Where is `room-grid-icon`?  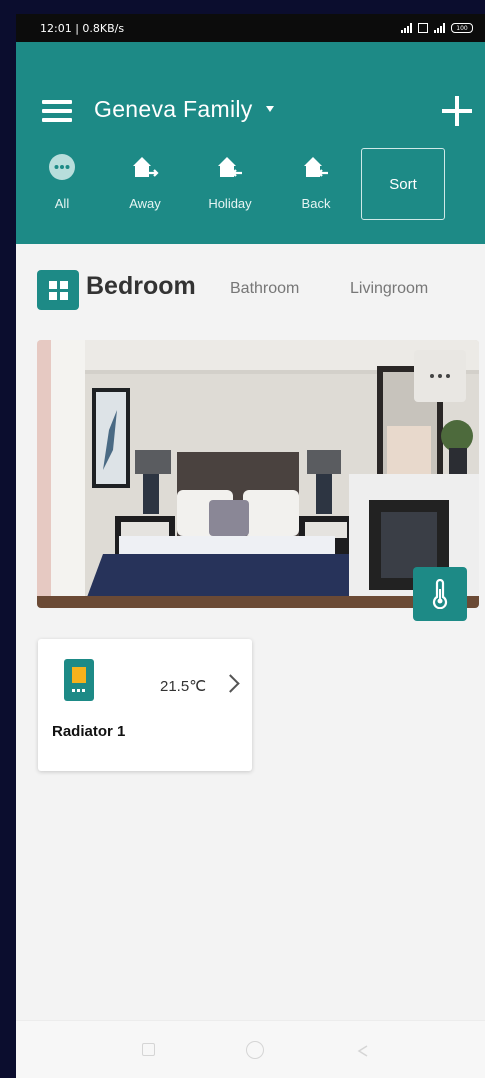
room-grid-icon is located at coordinates (58, 290).